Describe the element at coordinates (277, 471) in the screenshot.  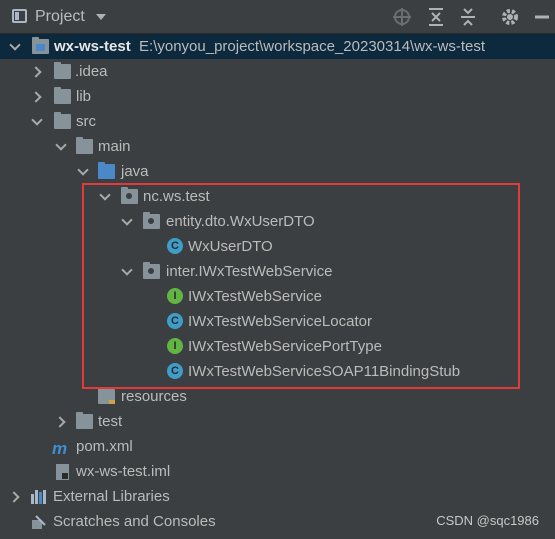
I see `tree-item-iml: wx-ws-test.iml` at that location.